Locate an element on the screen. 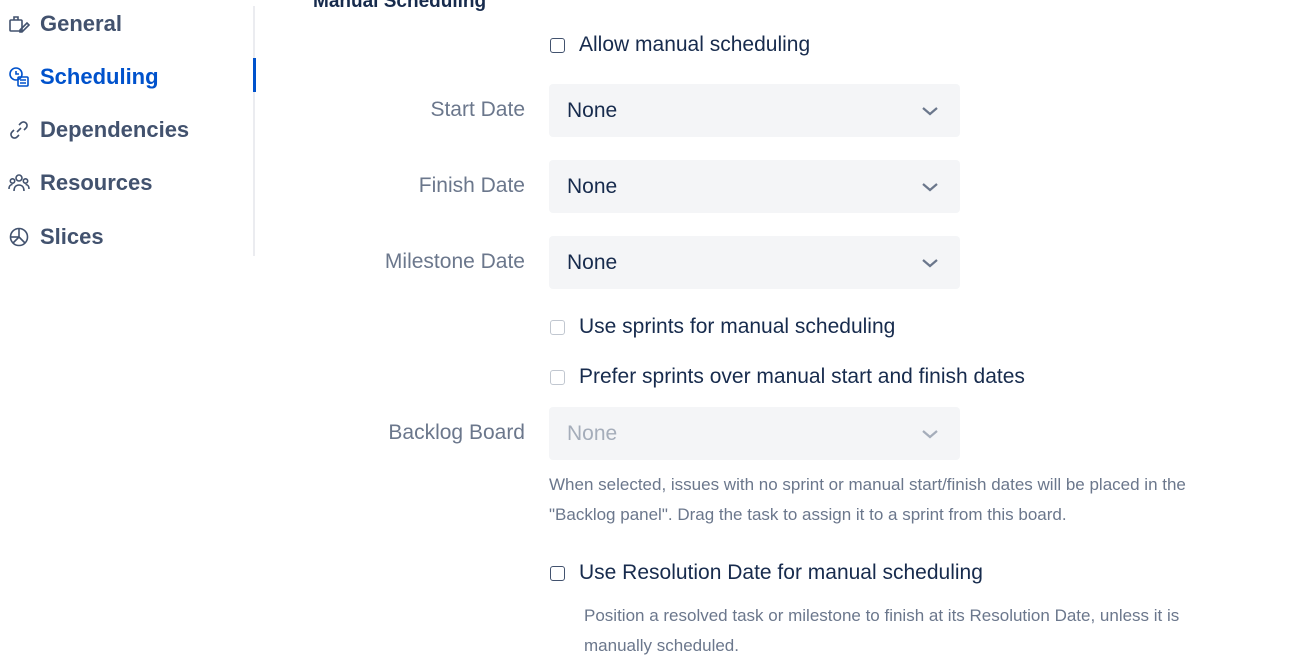  pen-briefcase-icon is located at coordinates (19, 24).